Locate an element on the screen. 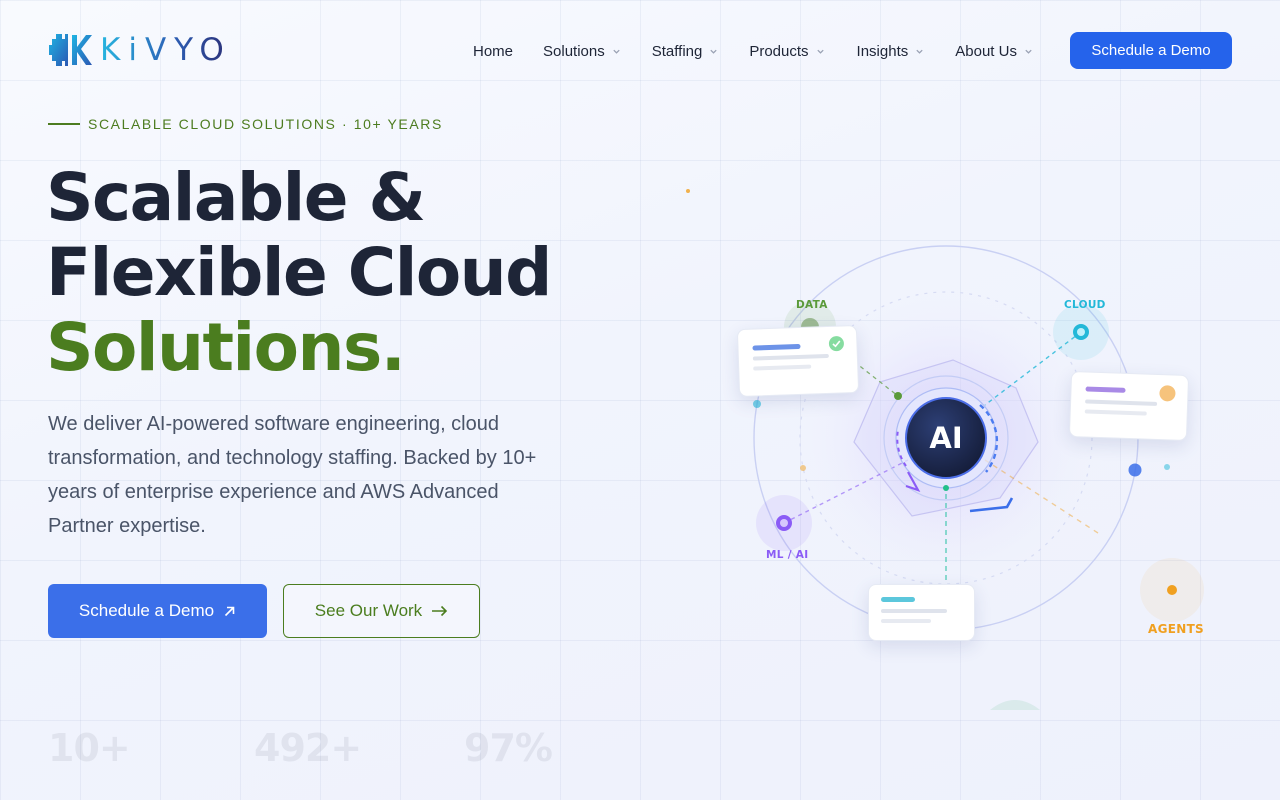  gear-logo-icon is located at coordinates (70, 50).